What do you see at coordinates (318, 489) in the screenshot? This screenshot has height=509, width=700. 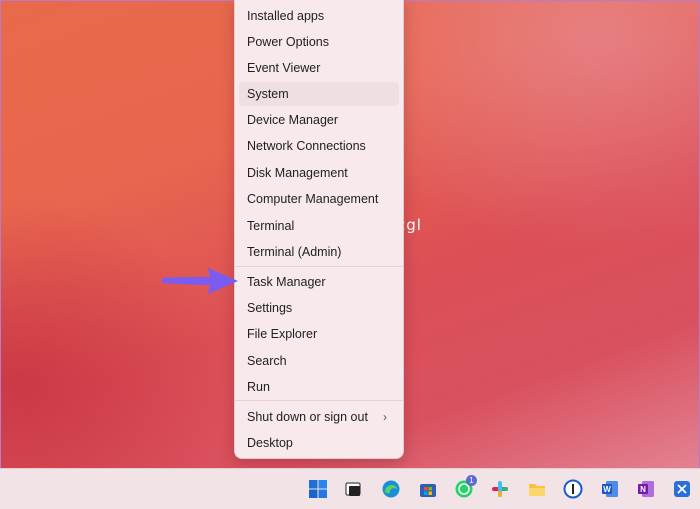 I see `windows-start-icon` at bounding box center [318, 489].